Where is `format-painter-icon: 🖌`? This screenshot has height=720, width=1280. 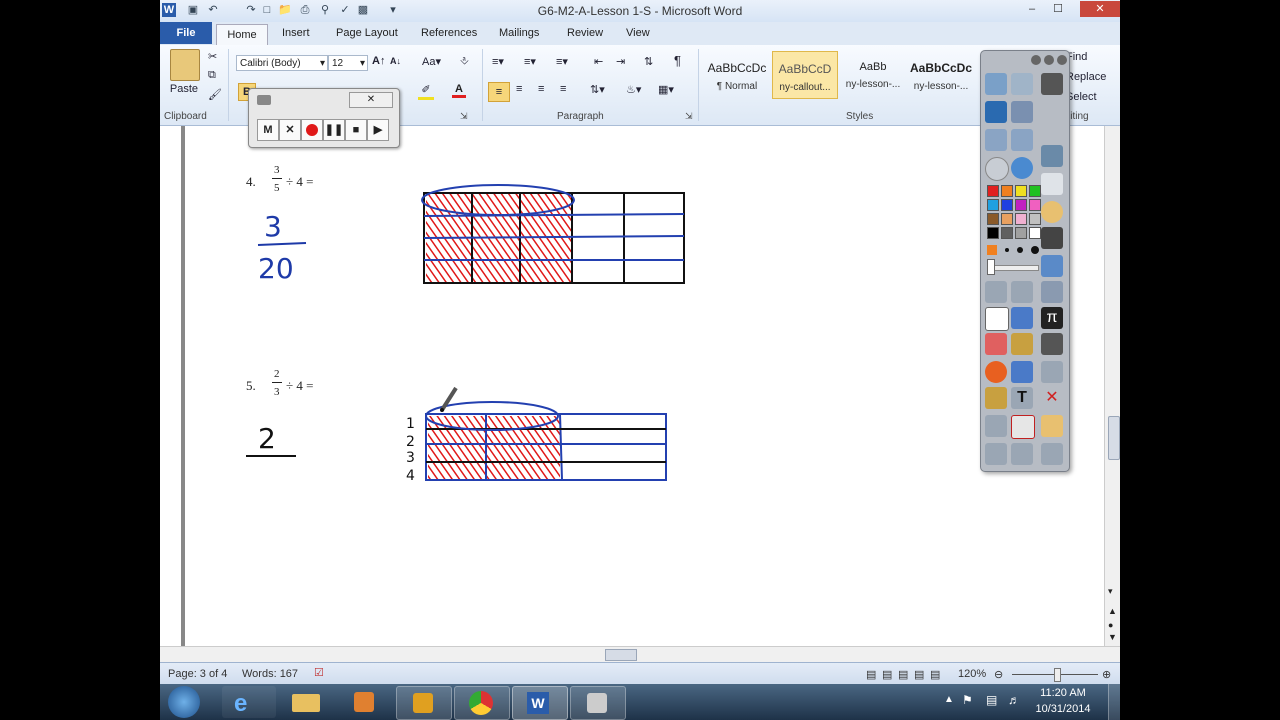
format-painter-icon: 🖌 is located at coordinates (215, 94).